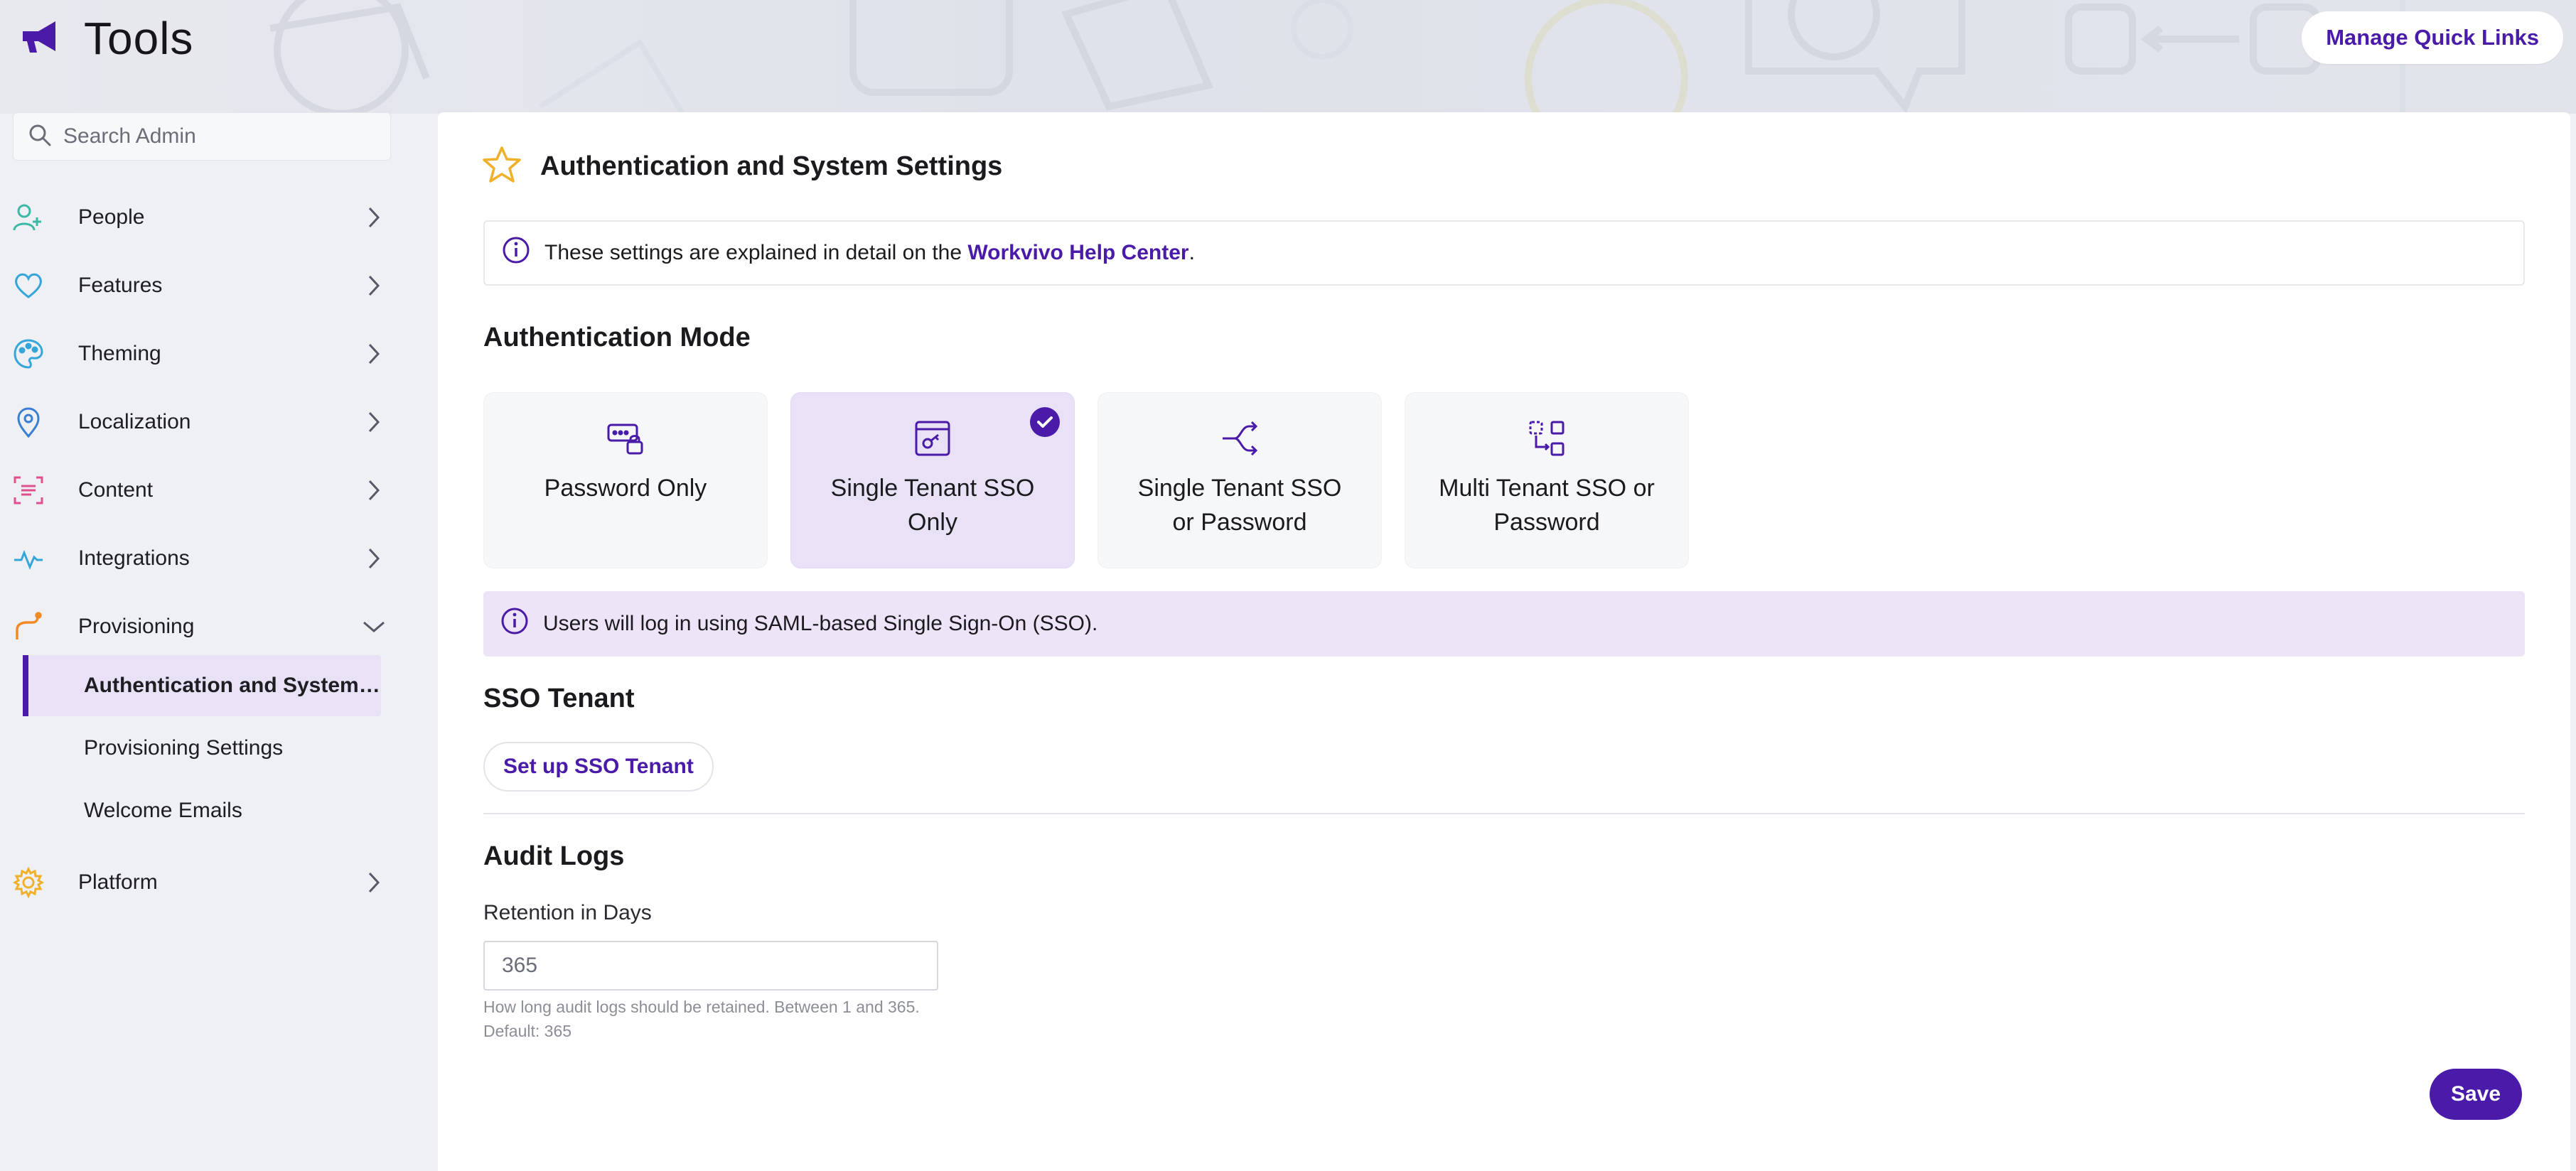  I want to click on settings-title: Authentication and System Settings, so click(771, 166).